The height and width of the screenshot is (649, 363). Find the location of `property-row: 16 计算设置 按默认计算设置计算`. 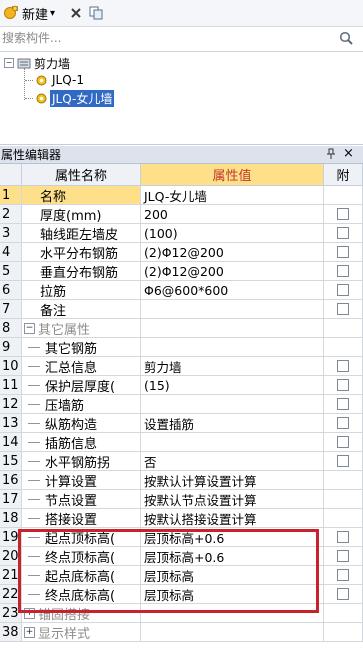

property-row: 16 计算设置 按默认计算设置计算 is located at coordinates (181, 480).